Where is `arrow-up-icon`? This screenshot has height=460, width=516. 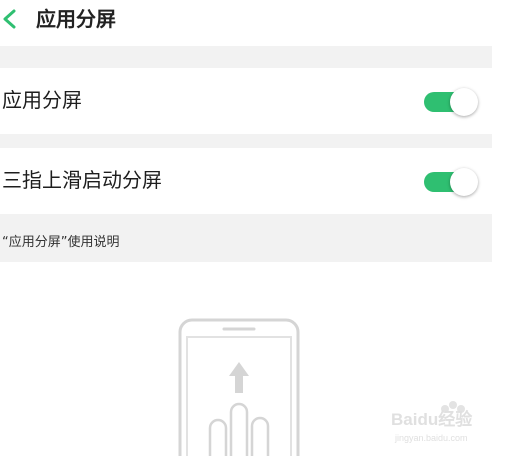 arrow-up-icon is located at coordinates (239, 377).